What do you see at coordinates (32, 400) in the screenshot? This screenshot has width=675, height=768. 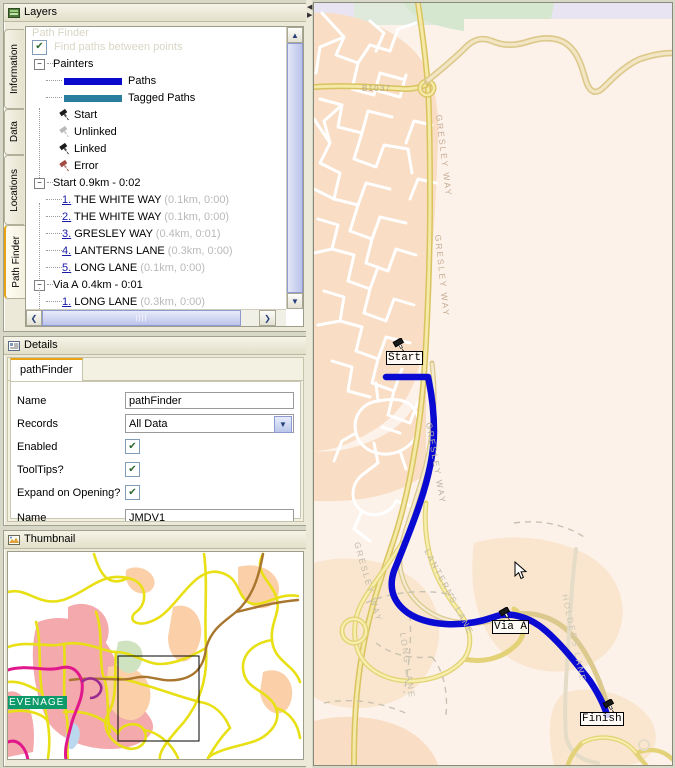 I see `field-label-name: Name` at bounding box center [32, 400].